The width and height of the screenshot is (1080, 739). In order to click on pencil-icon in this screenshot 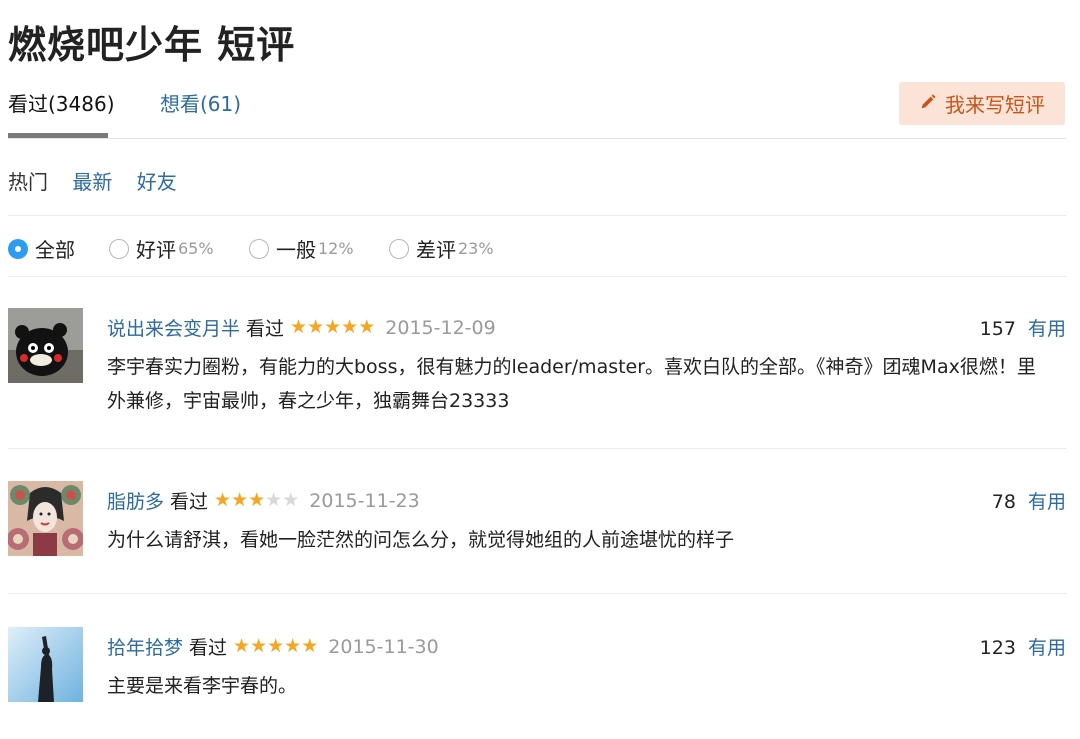, I will do `click(928, 104)`.